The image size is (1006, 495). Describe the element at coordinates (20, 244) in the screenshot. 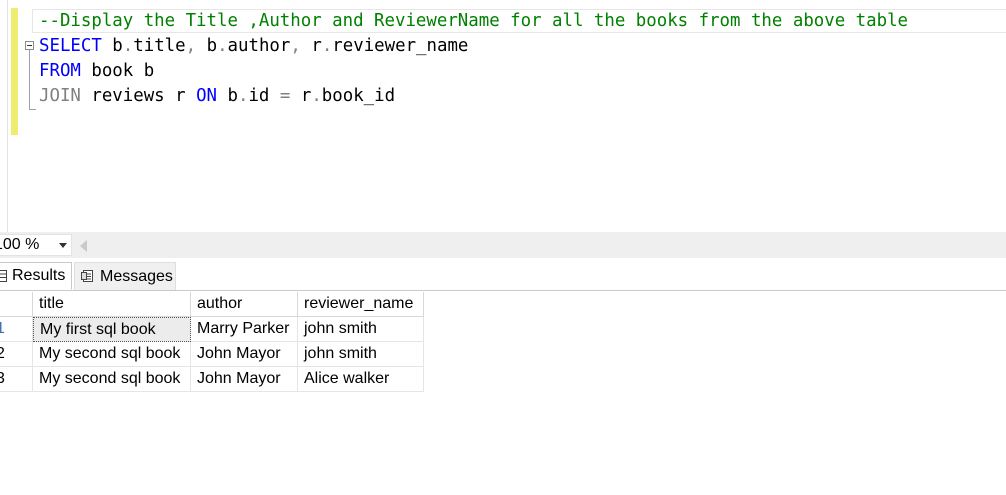

I see `zoom-value: 100 %` at that location.